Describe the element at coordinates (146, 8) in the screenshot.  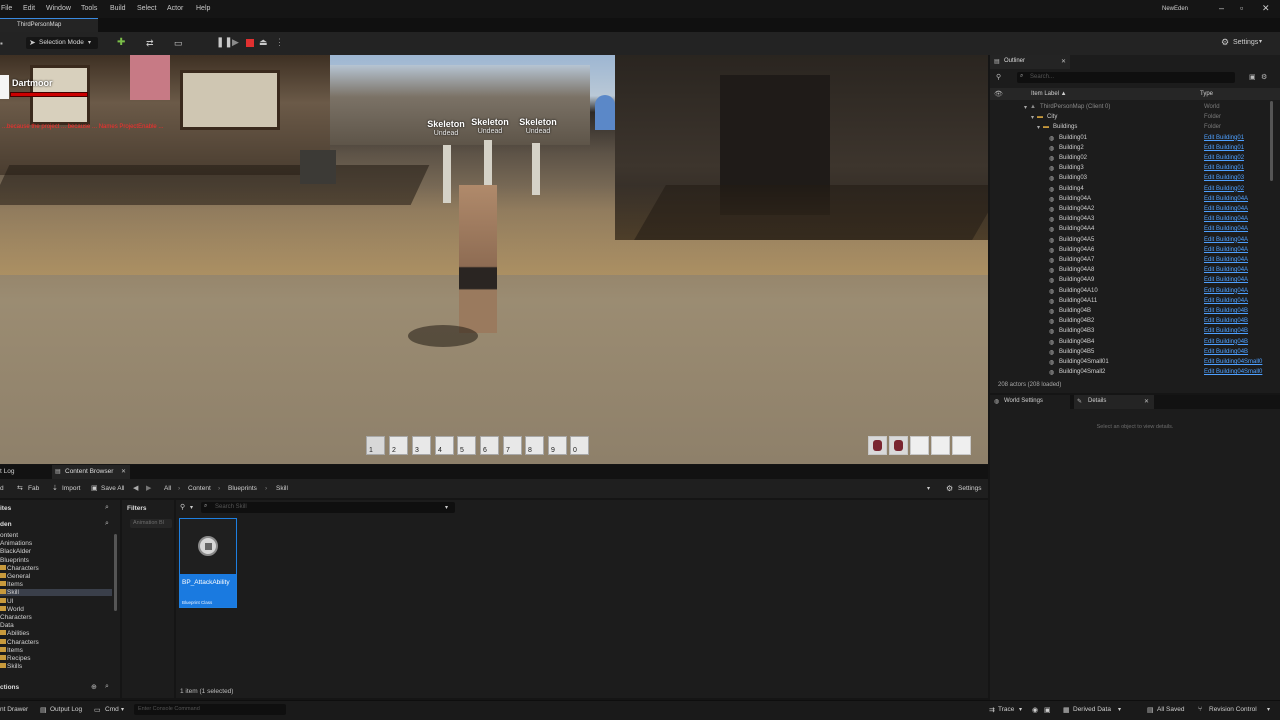
I see `menu-select: Select` at that location.